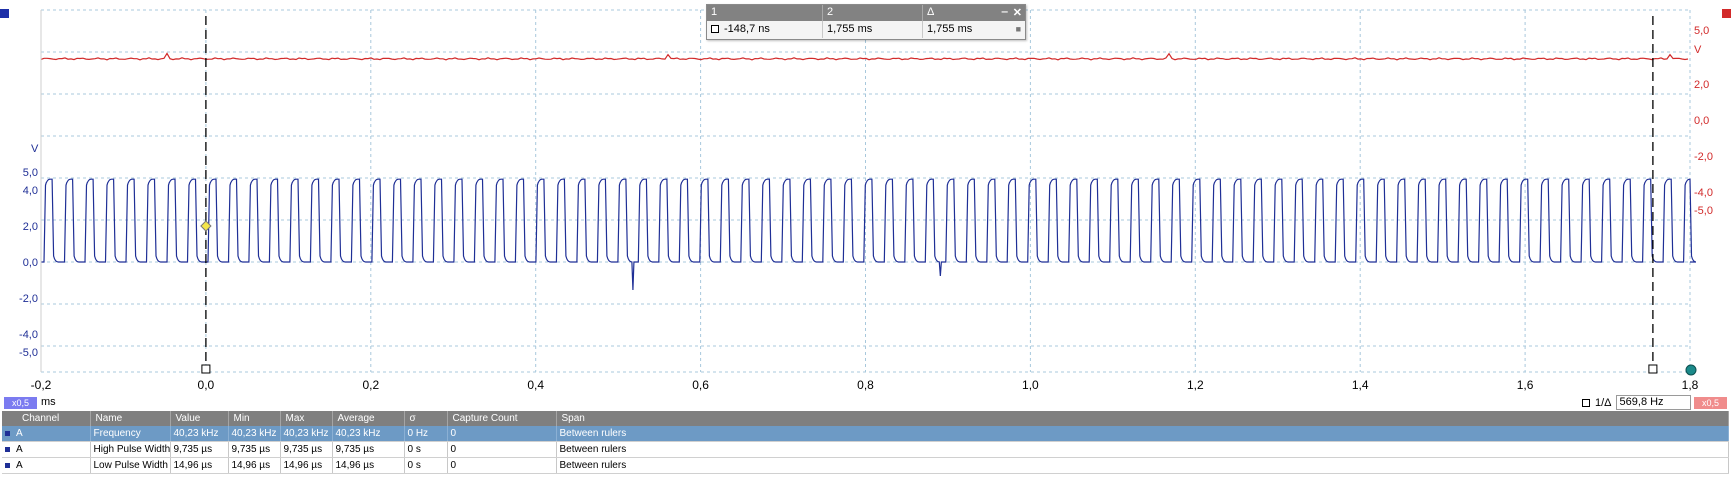  I want to click on minimize-icon: ‒, so click(1005, 13).